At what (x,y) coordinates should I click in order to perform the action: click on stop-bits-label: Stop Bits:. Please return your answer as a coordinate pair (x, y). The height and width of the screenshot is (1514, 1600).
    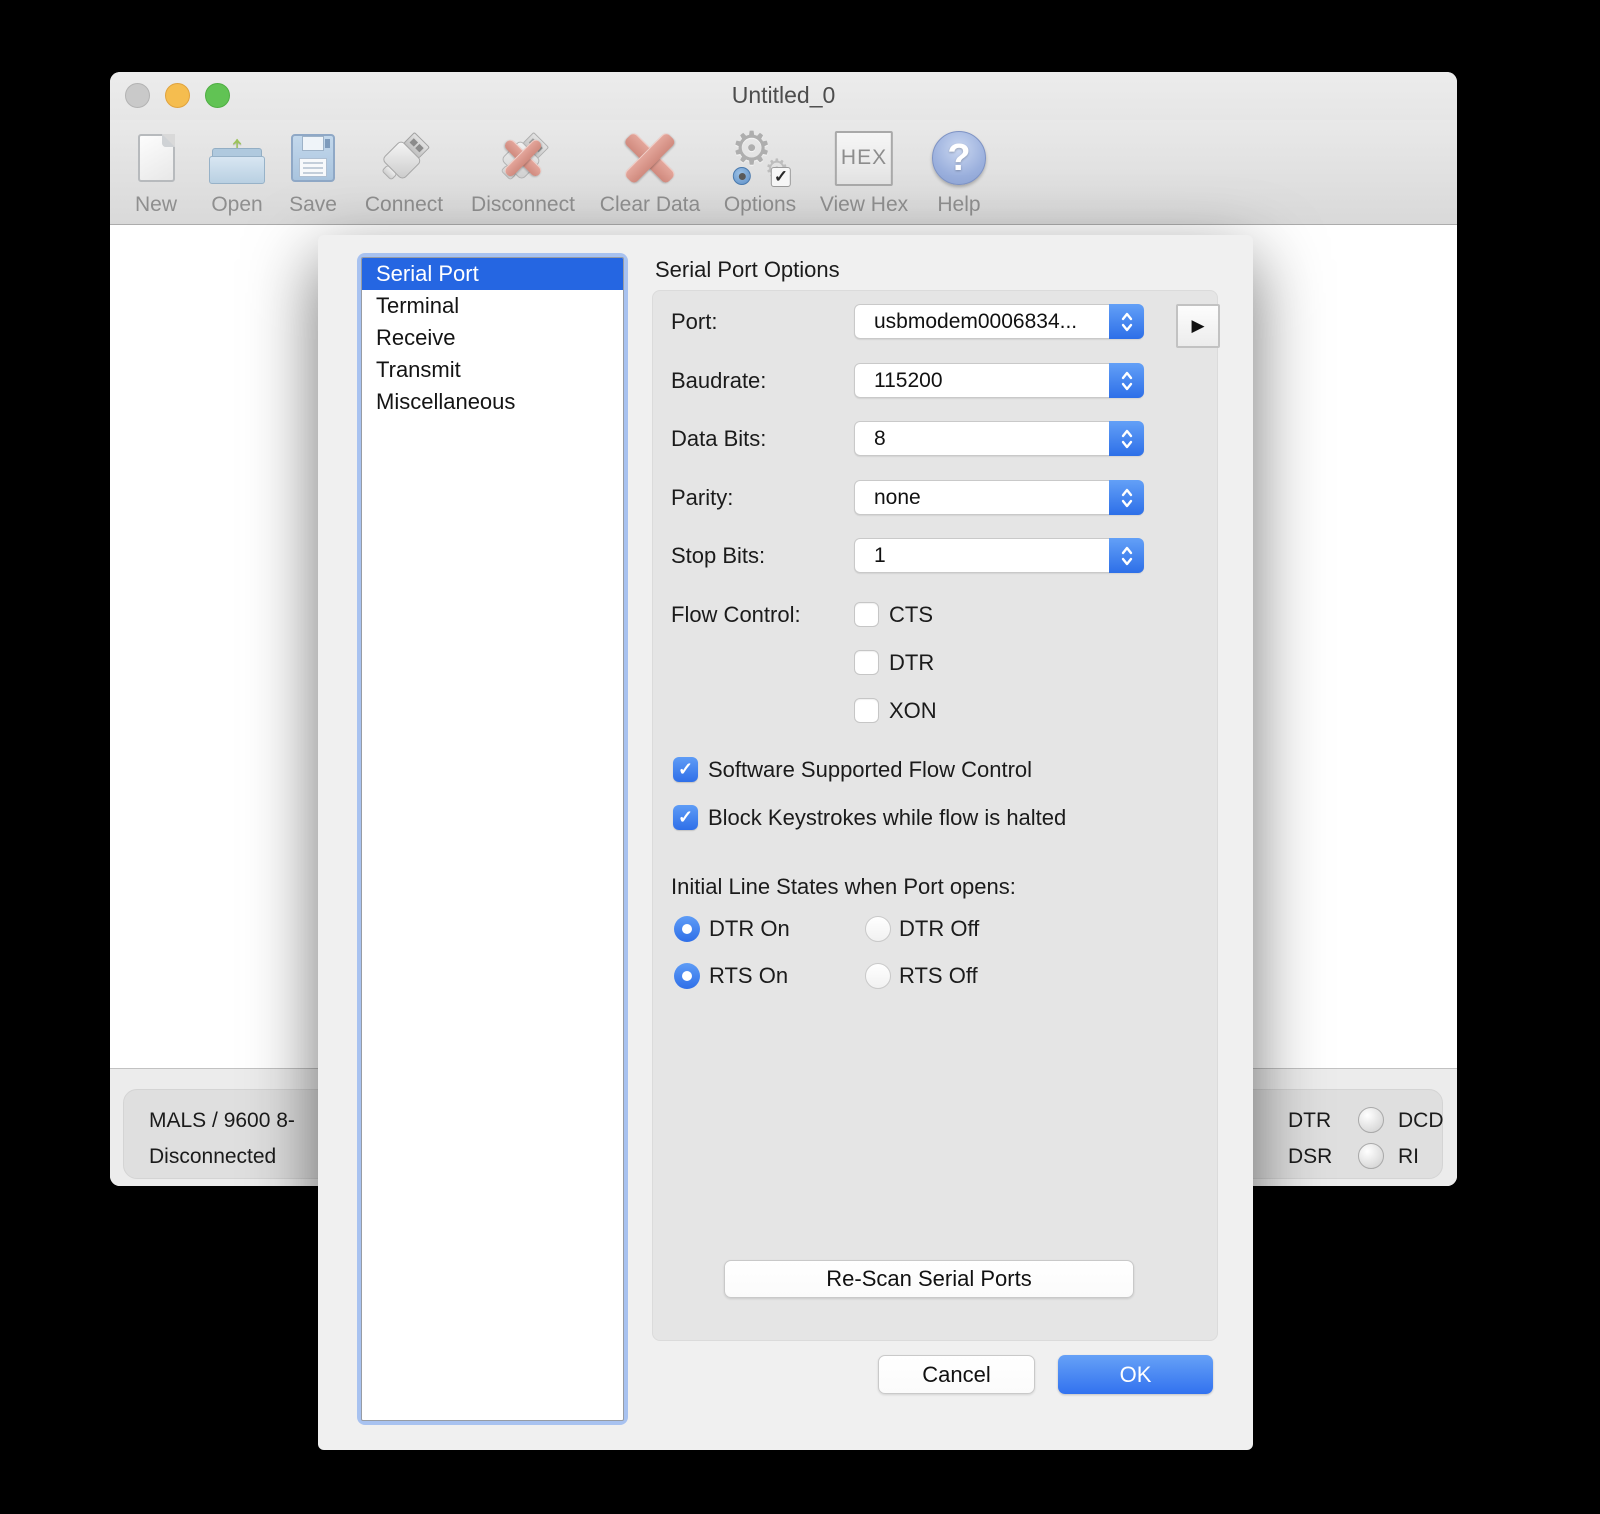
    Looking at the image, I should click on (718, 555).